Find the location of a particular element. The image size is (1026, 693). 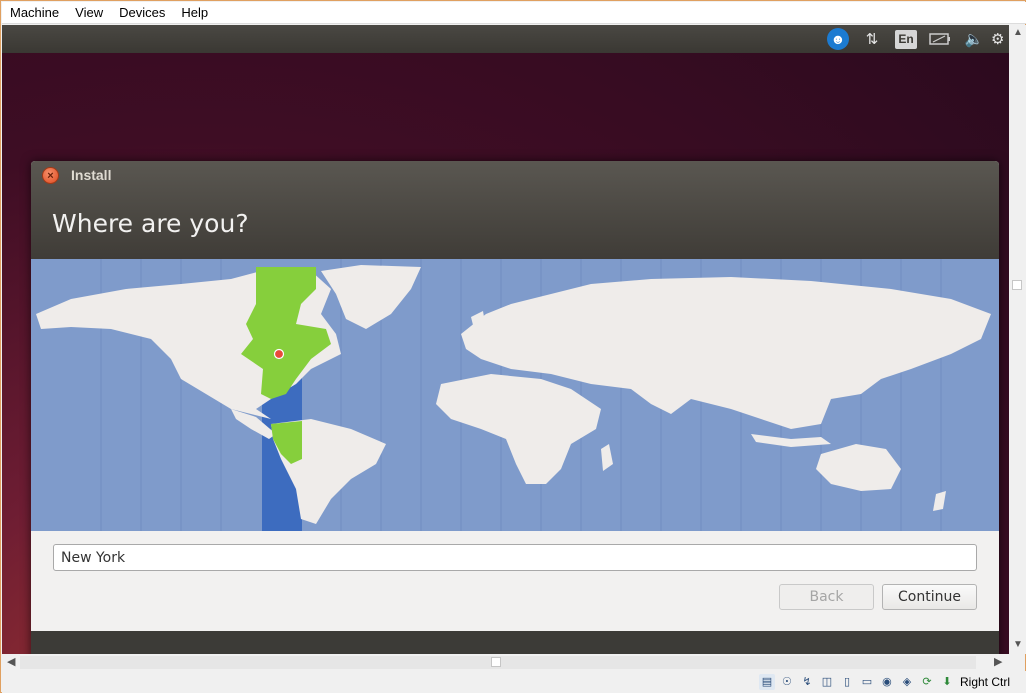

keyboard-capture-icon: ⬇ is located at coordinates (947, 682).